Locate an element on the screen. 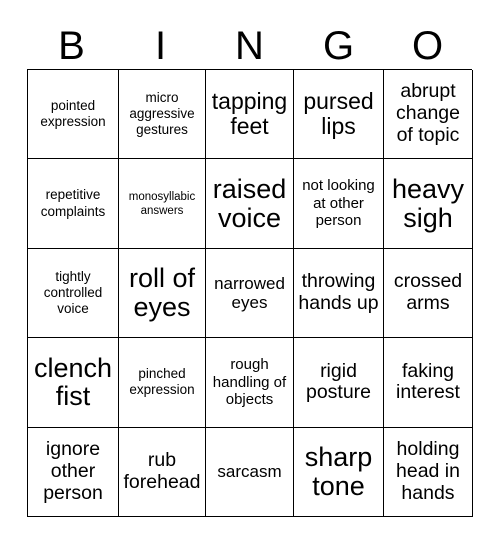 The width and height of the screenshot is (500, 544). bingo-cell-label: tightly controlled voice is located at coordinates (73, 292).